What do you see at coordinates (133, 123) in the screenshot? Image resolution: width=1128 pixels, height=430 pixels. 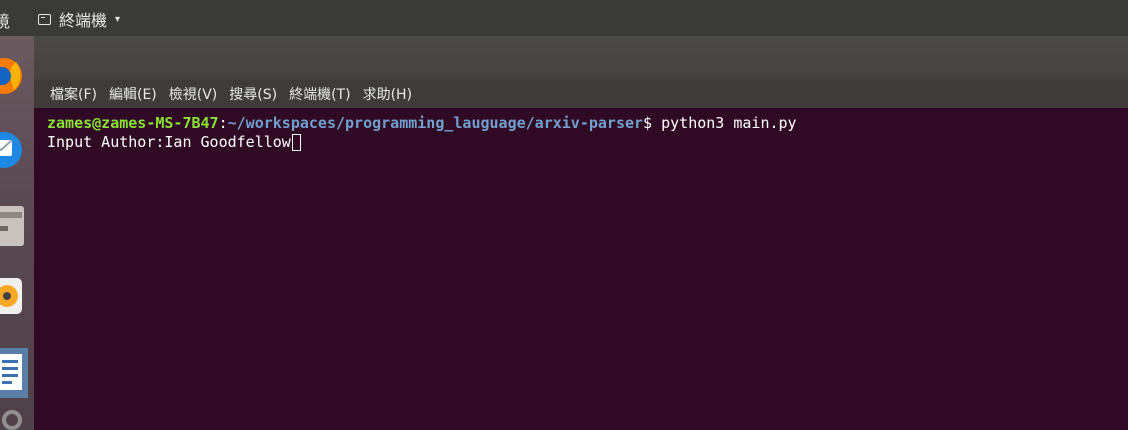 I see `prompt-user: zames@zames-MS-7B47` at bounding box center [133, 123].